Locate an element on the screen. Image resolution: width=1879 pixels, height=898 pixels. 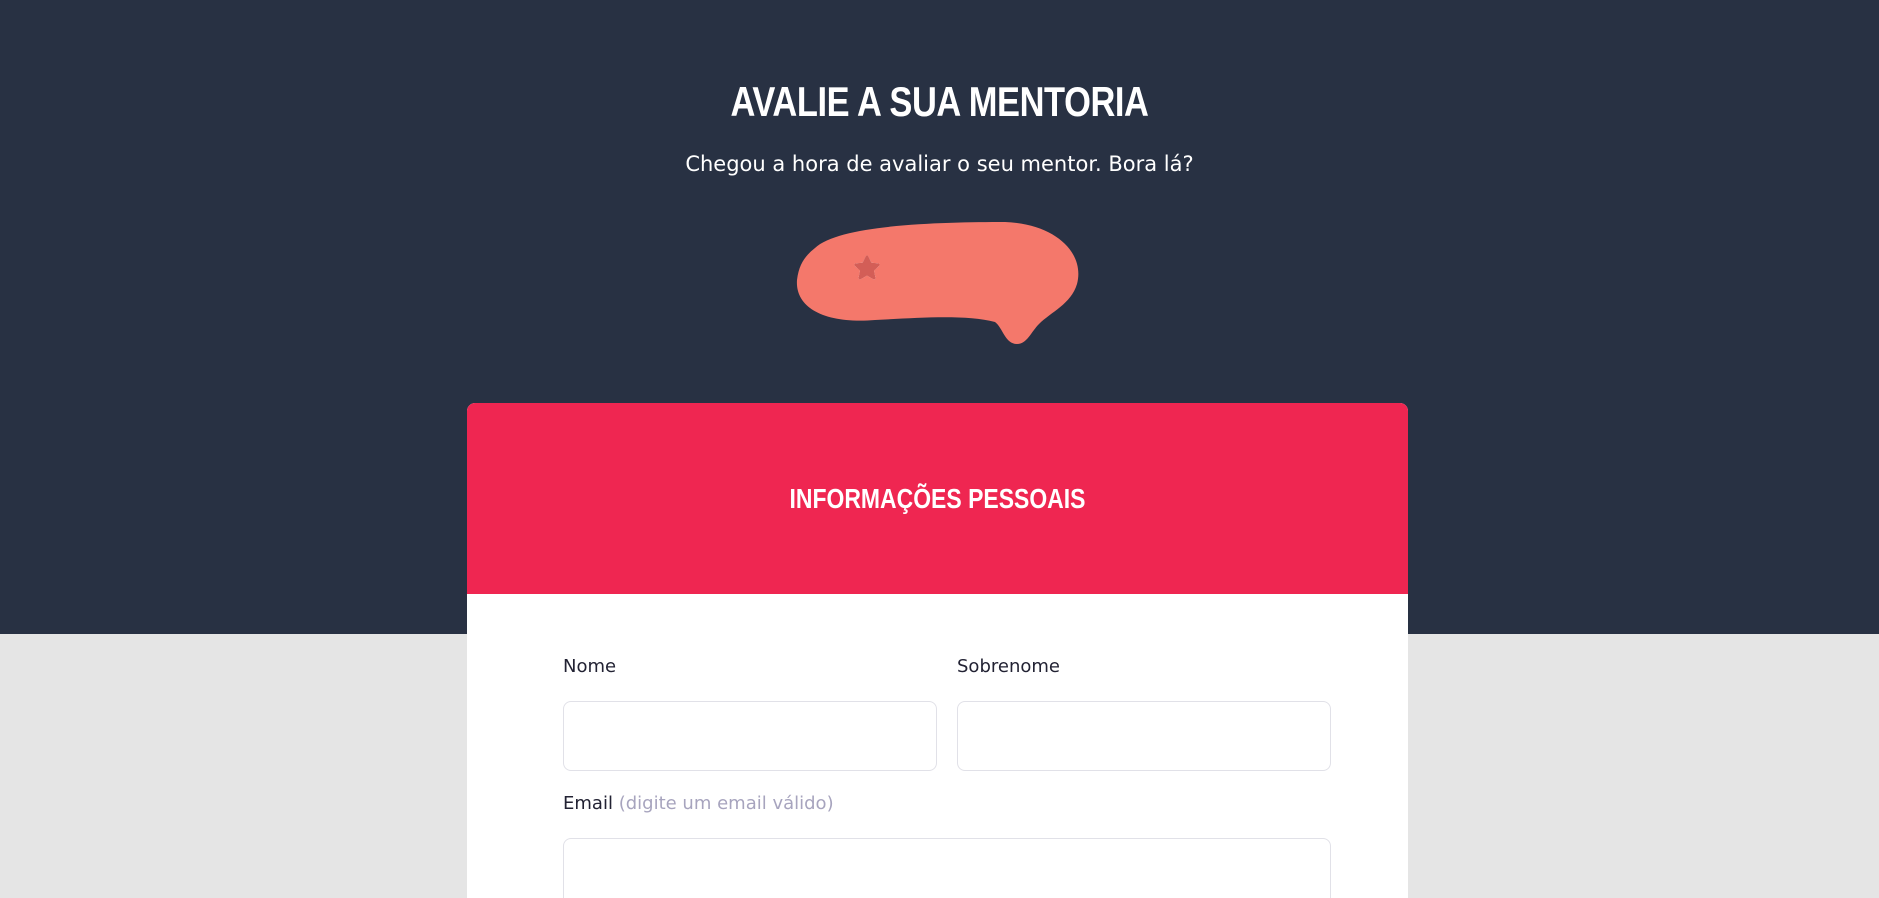
card-header-title: INFORMAÇÕES PESSOAIS is located at coordinates (937, 498).